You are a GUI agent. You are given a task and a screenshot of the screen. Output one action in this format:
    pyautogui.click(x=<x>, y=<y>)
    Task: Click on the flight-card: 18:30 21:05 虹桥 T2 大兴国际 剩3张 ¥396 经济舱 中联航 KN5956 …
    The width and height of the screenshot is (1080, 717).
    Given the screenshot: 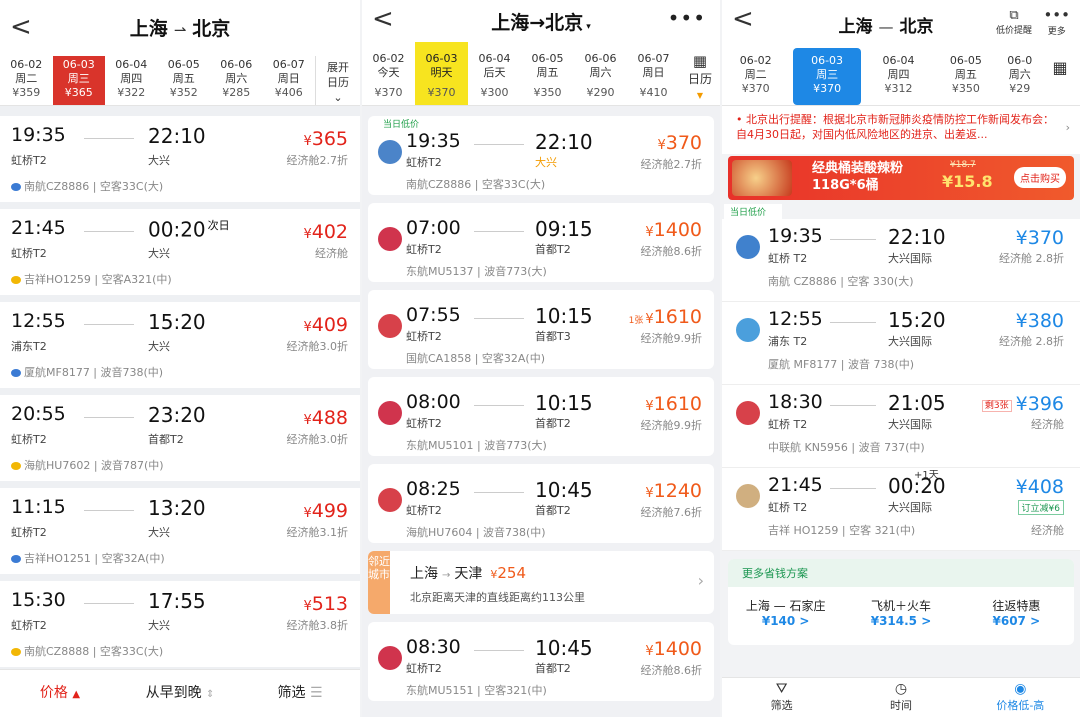 What is the action you would take?
    pyautogui.click(x=901, y=426)
    